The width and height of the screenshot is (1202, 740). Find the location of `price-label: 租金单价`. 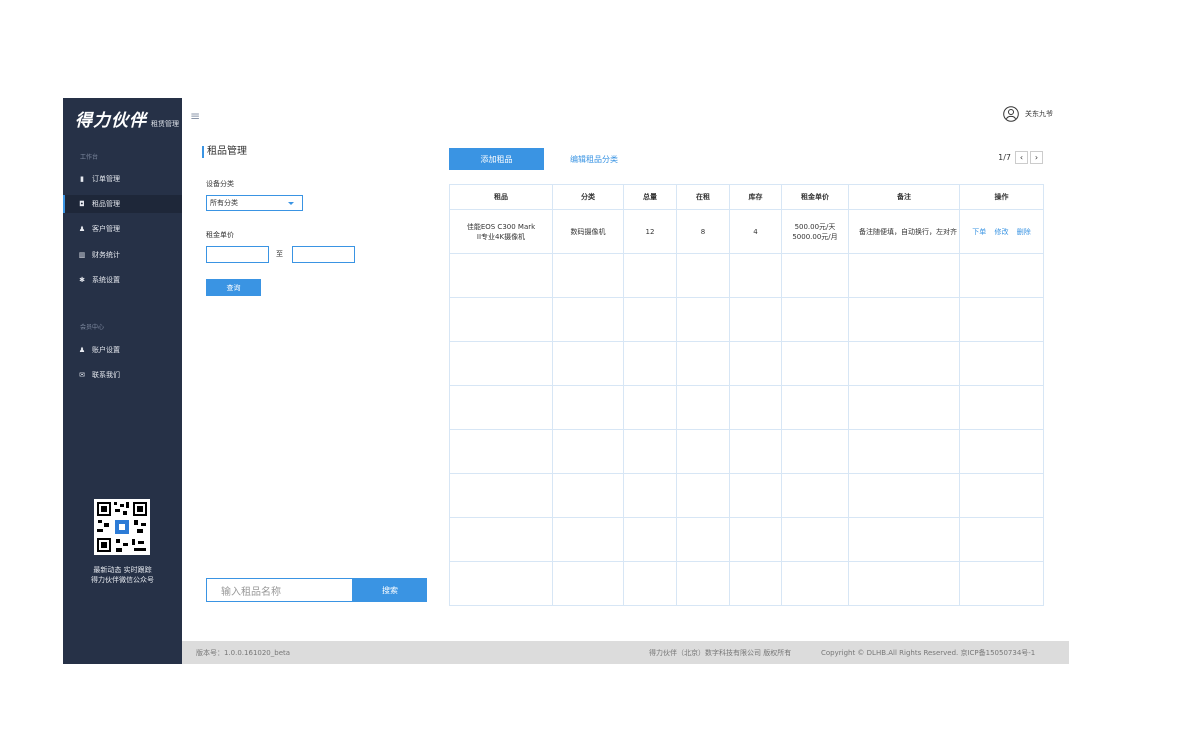

price-label: 租金单价 is located at coordinates (220, 235).